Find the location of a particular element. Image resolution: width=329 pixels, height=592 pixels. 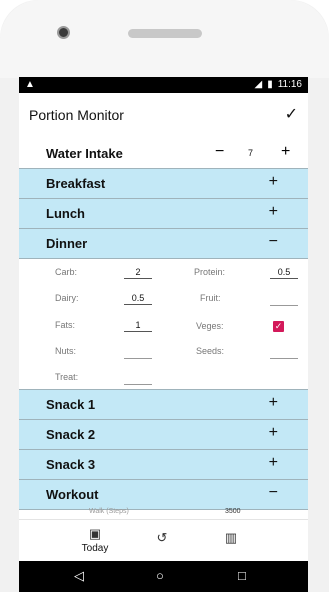

veges-checkbox: ✓ is located at coordinates (278, 326).